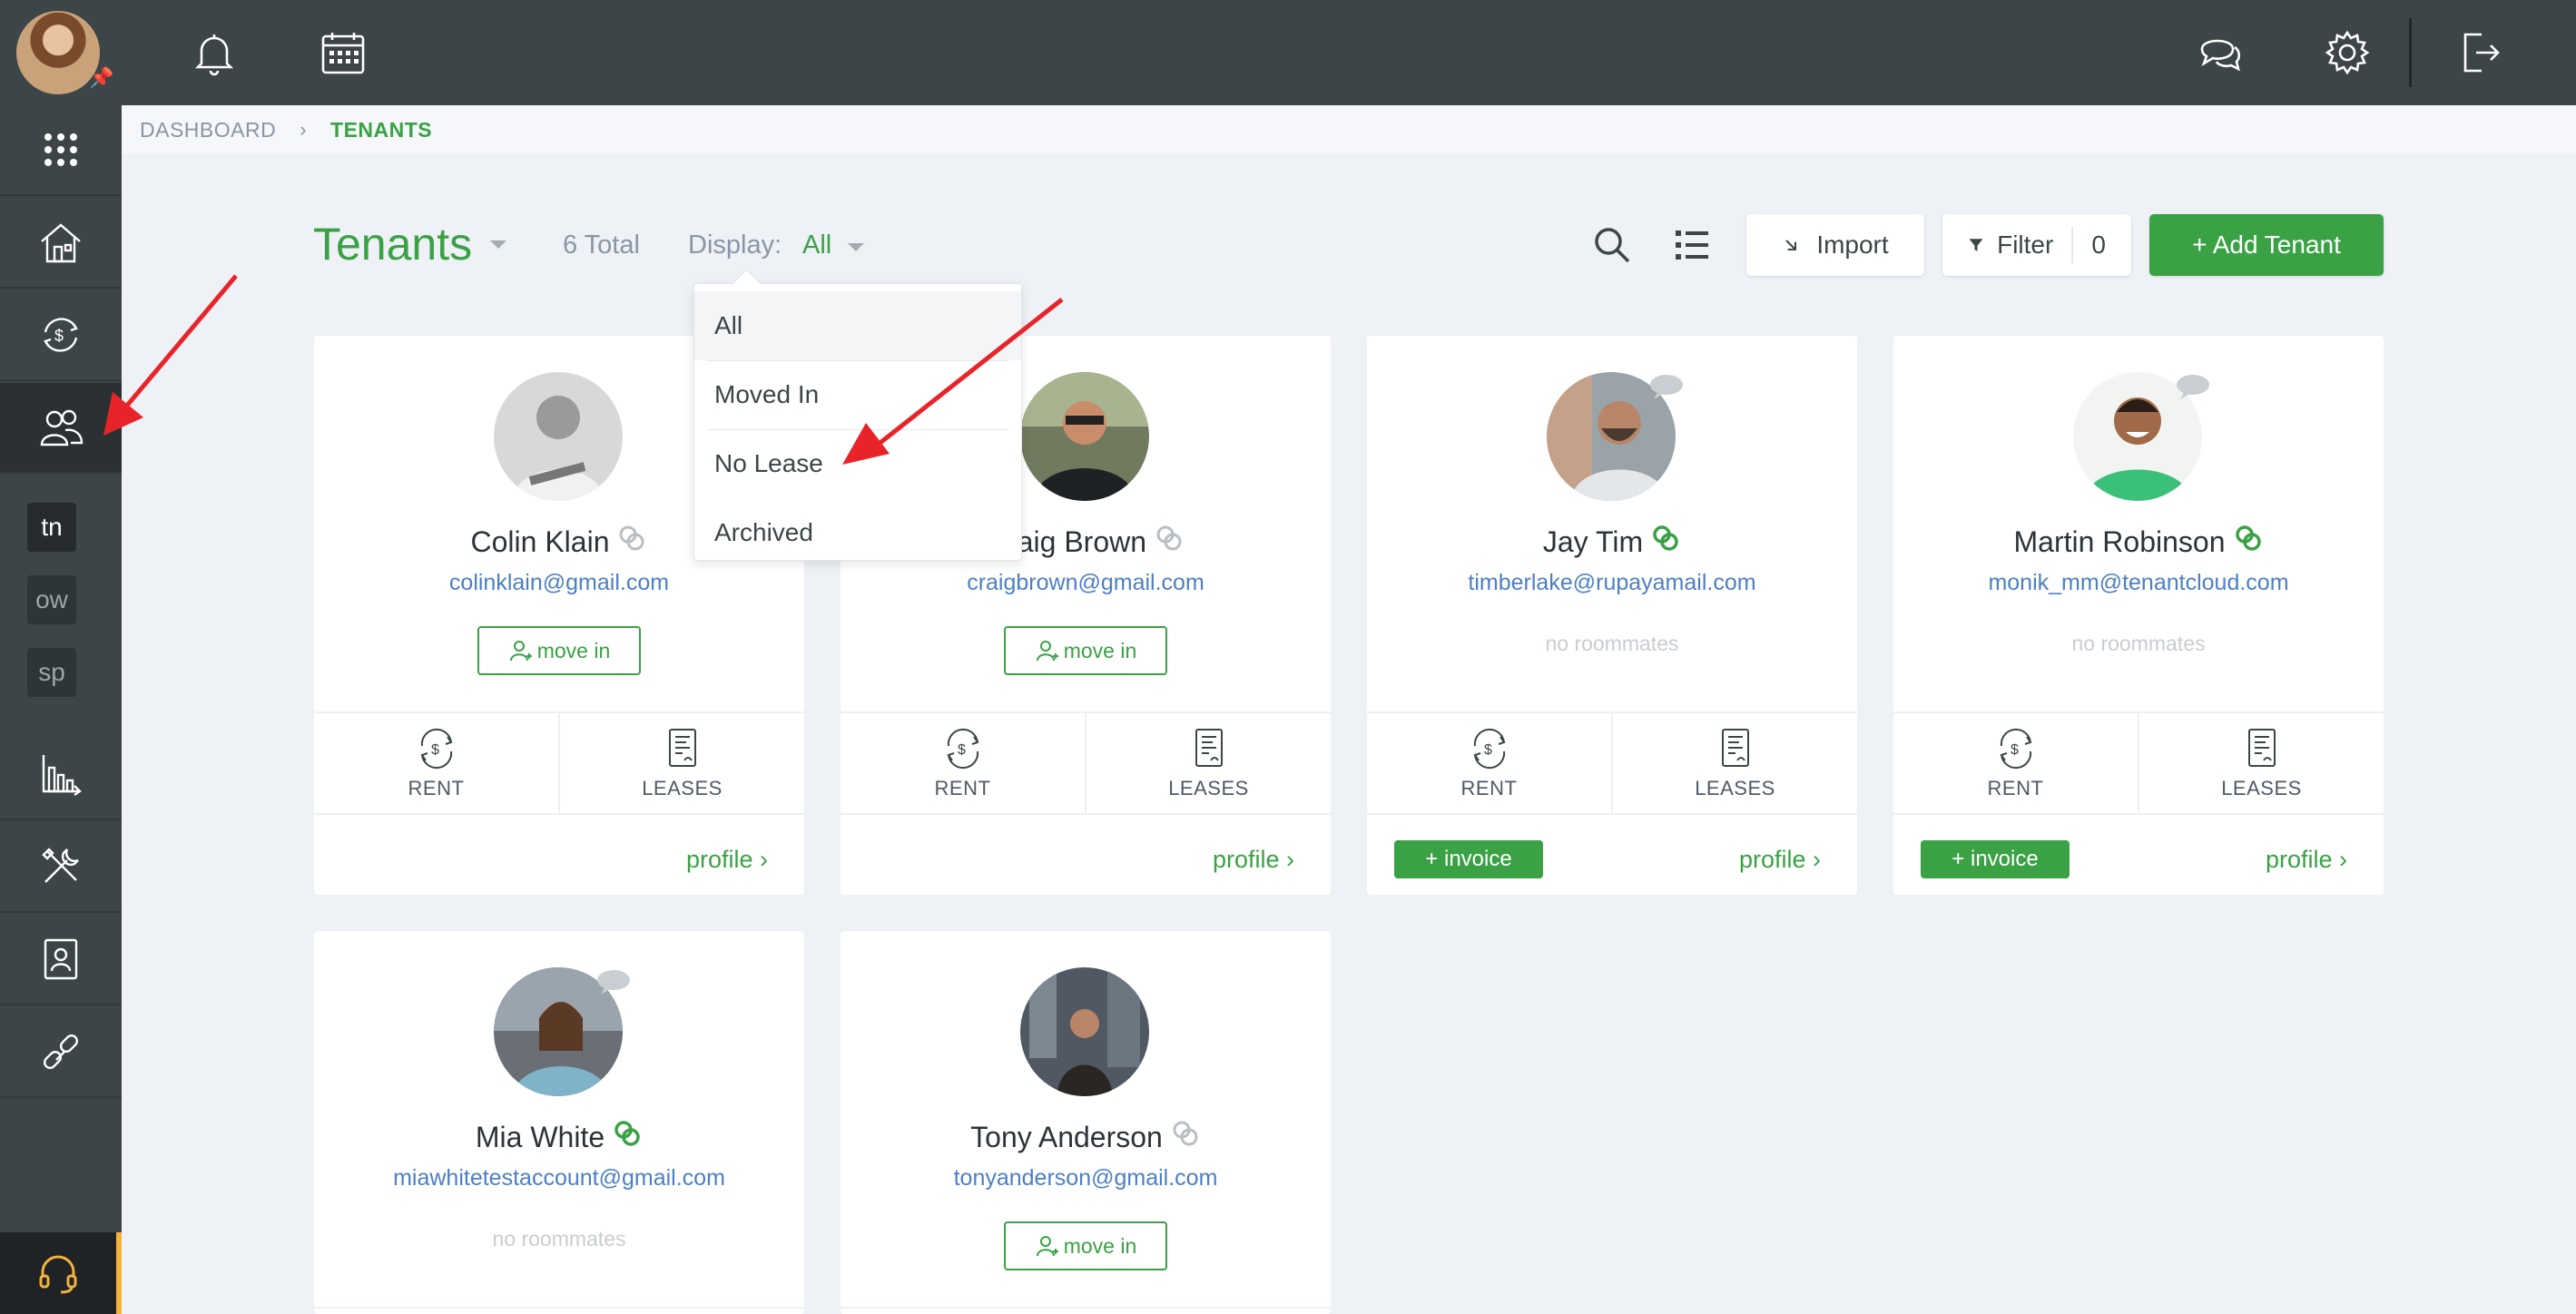  I want to click on display-option-moved-in: Moved In, so click(857, 394).